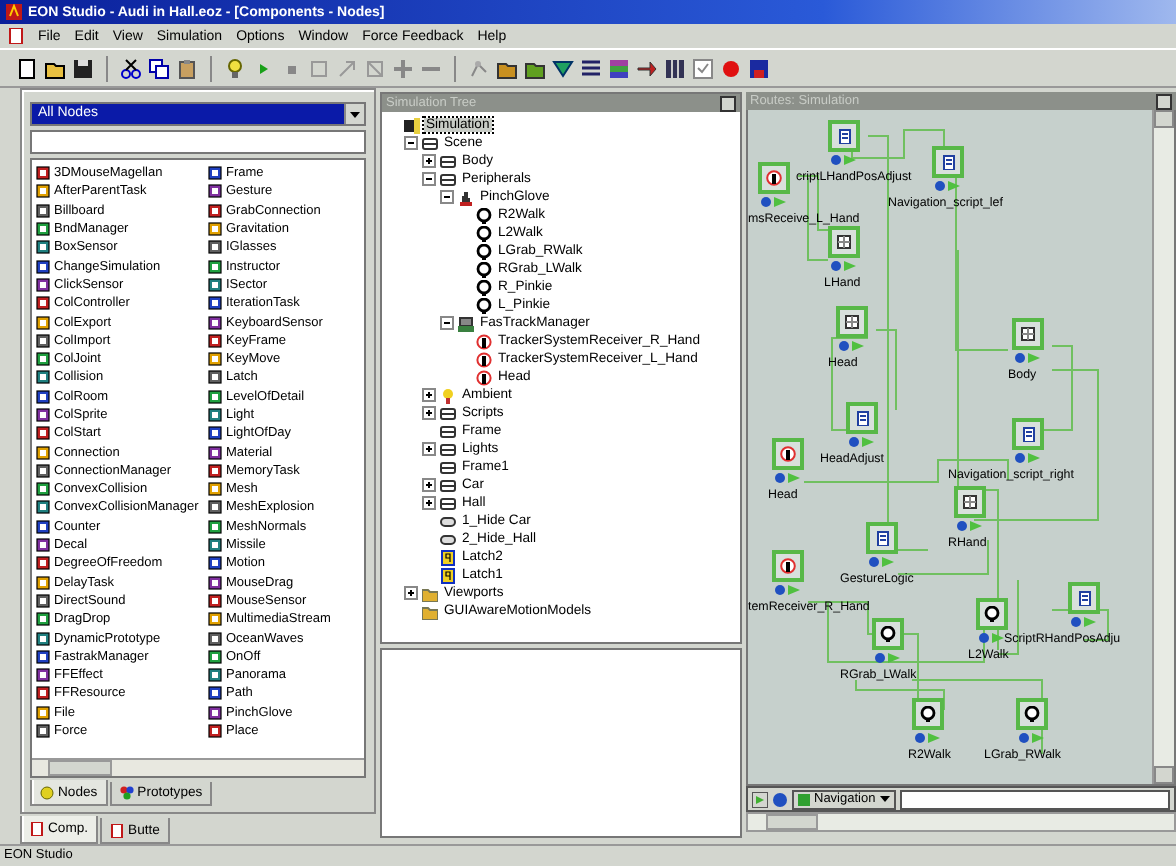 Image resolution: width=1176 pixels, height=866 pixels. Describe the element at coordinates (126, 793) in the screenshot. I see `color-dots-icon` at that location.